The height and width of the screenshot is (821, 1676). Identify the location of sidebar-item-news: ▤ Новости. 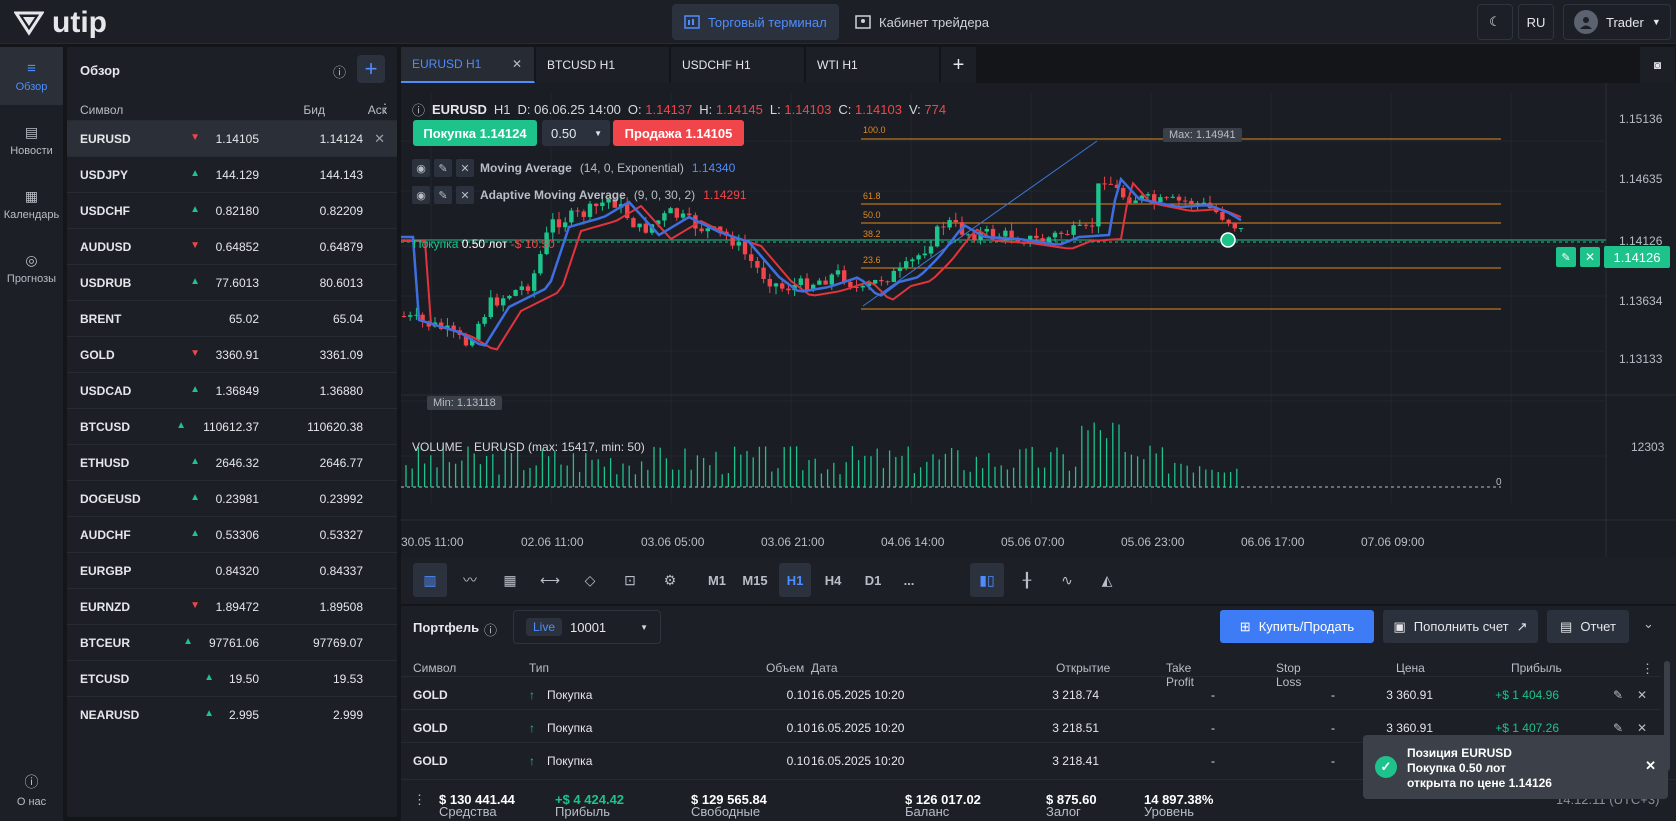
(31, 140).